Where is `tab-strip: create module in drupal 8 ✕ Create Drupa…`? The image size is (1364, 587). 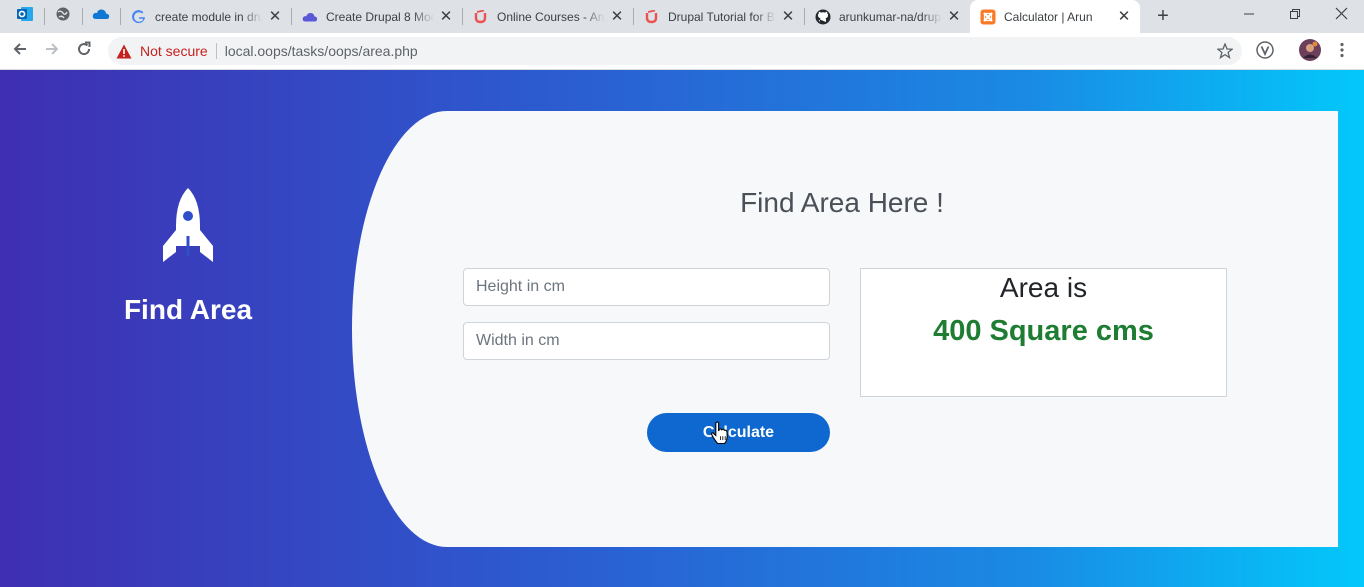 tab-strip: create module in drupal 8 ✕ Create Drupa… is located at coordinates (682, 16).